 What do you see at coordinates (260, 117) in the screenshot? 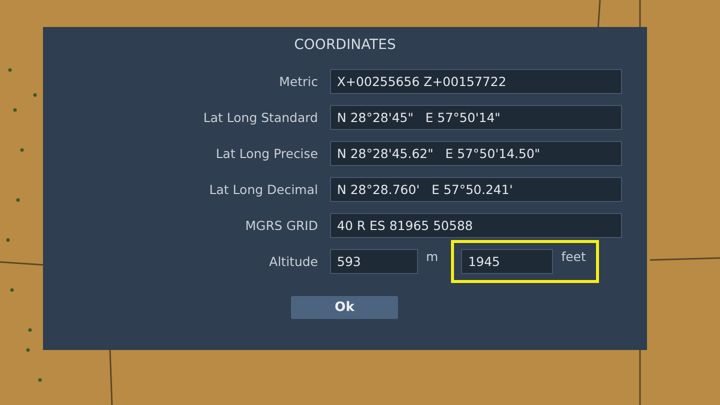
I see `field-label: Lat Long Standard` at bounding box center [260, 117].